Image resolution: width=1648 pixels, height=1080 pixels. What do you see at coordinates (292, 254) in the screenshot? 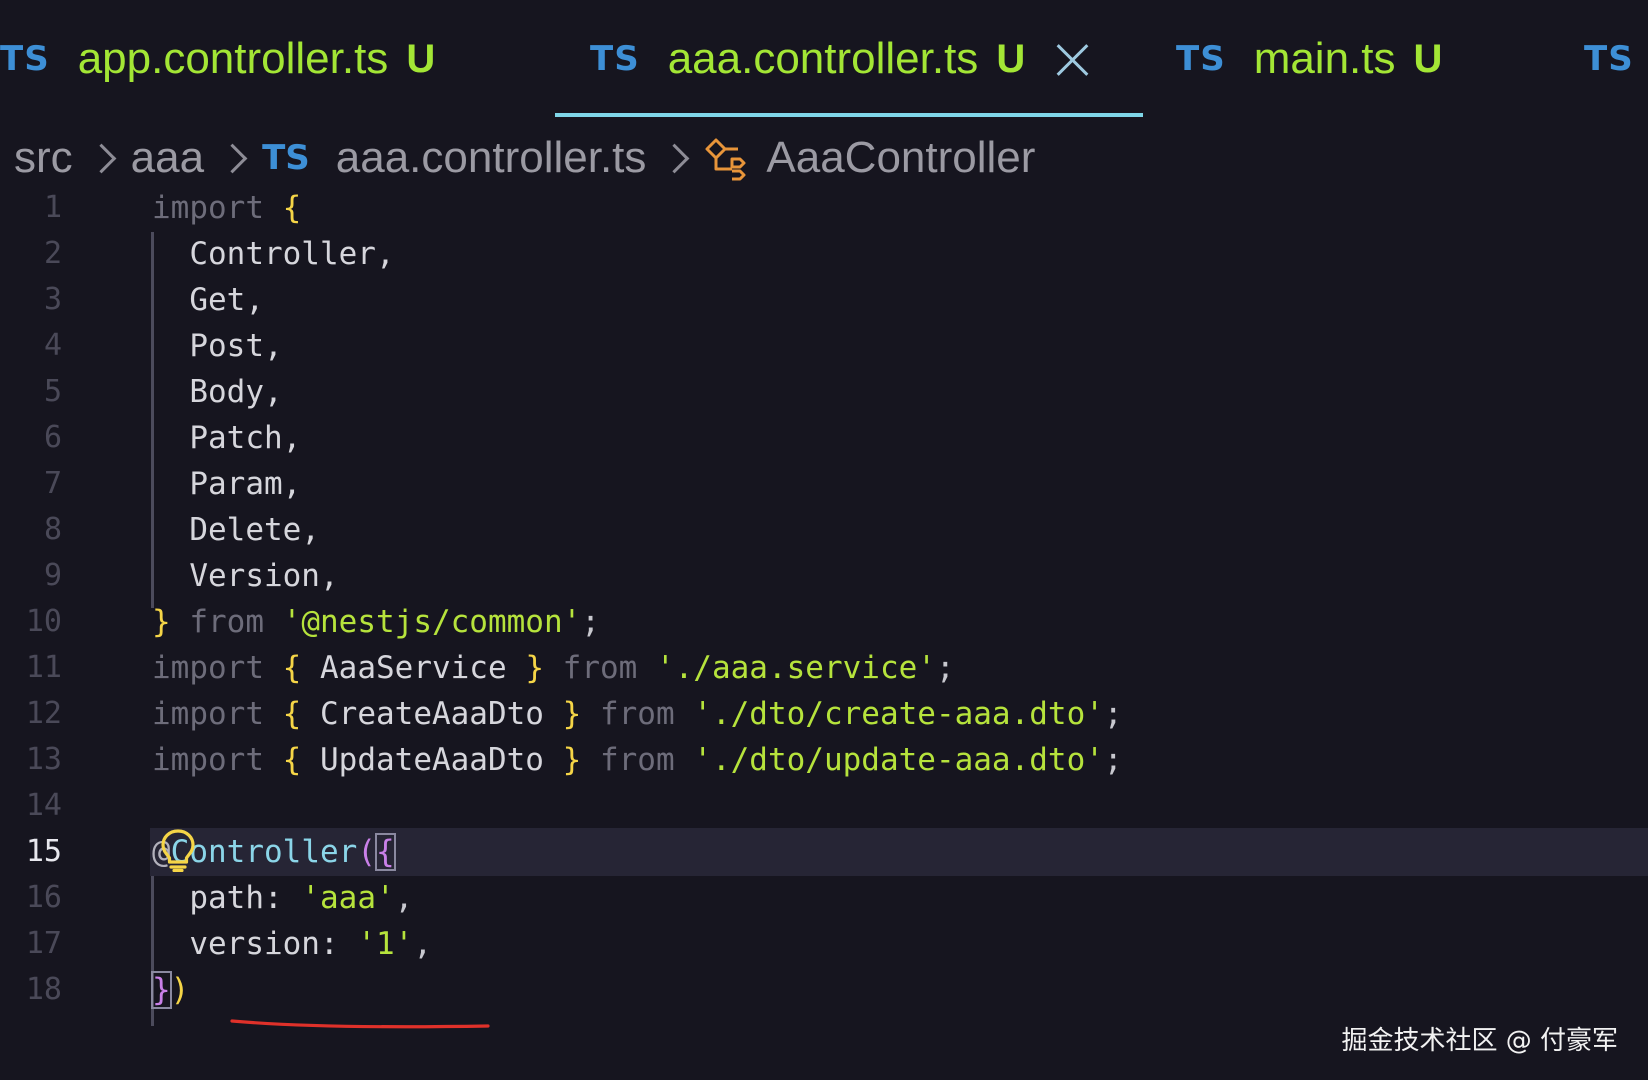
I see `import-specifier: Controller,` at bounding box center [292, 254].